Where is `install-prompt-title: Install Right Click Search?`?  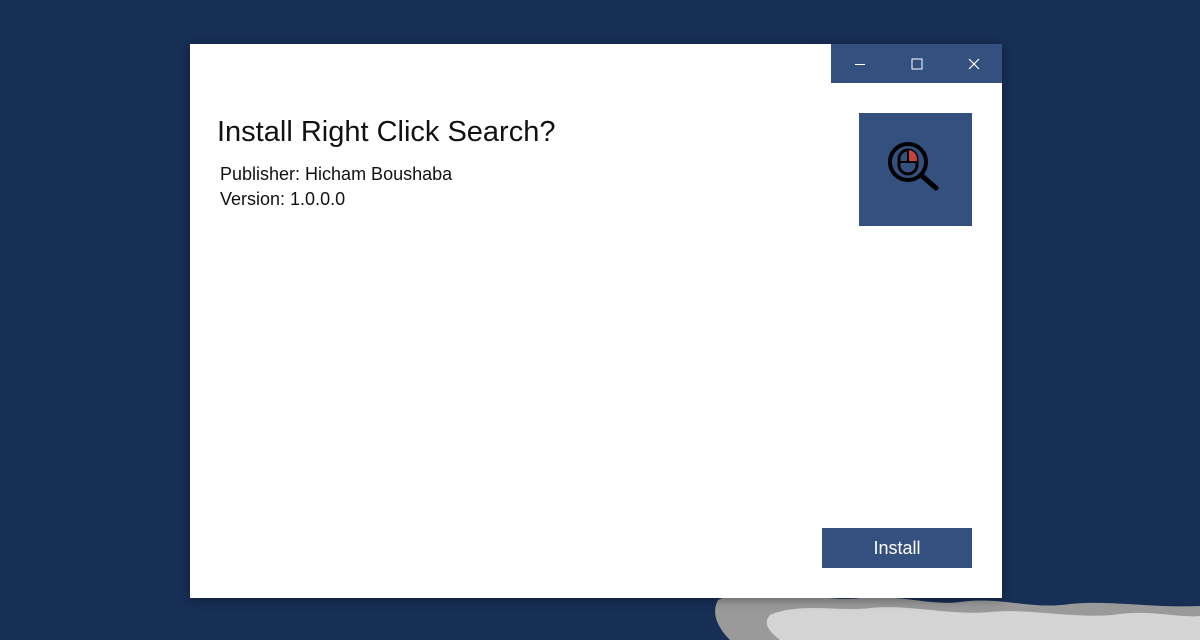 install-prompt-title: Install Right Click Search? is located at coordinates (386, 132).